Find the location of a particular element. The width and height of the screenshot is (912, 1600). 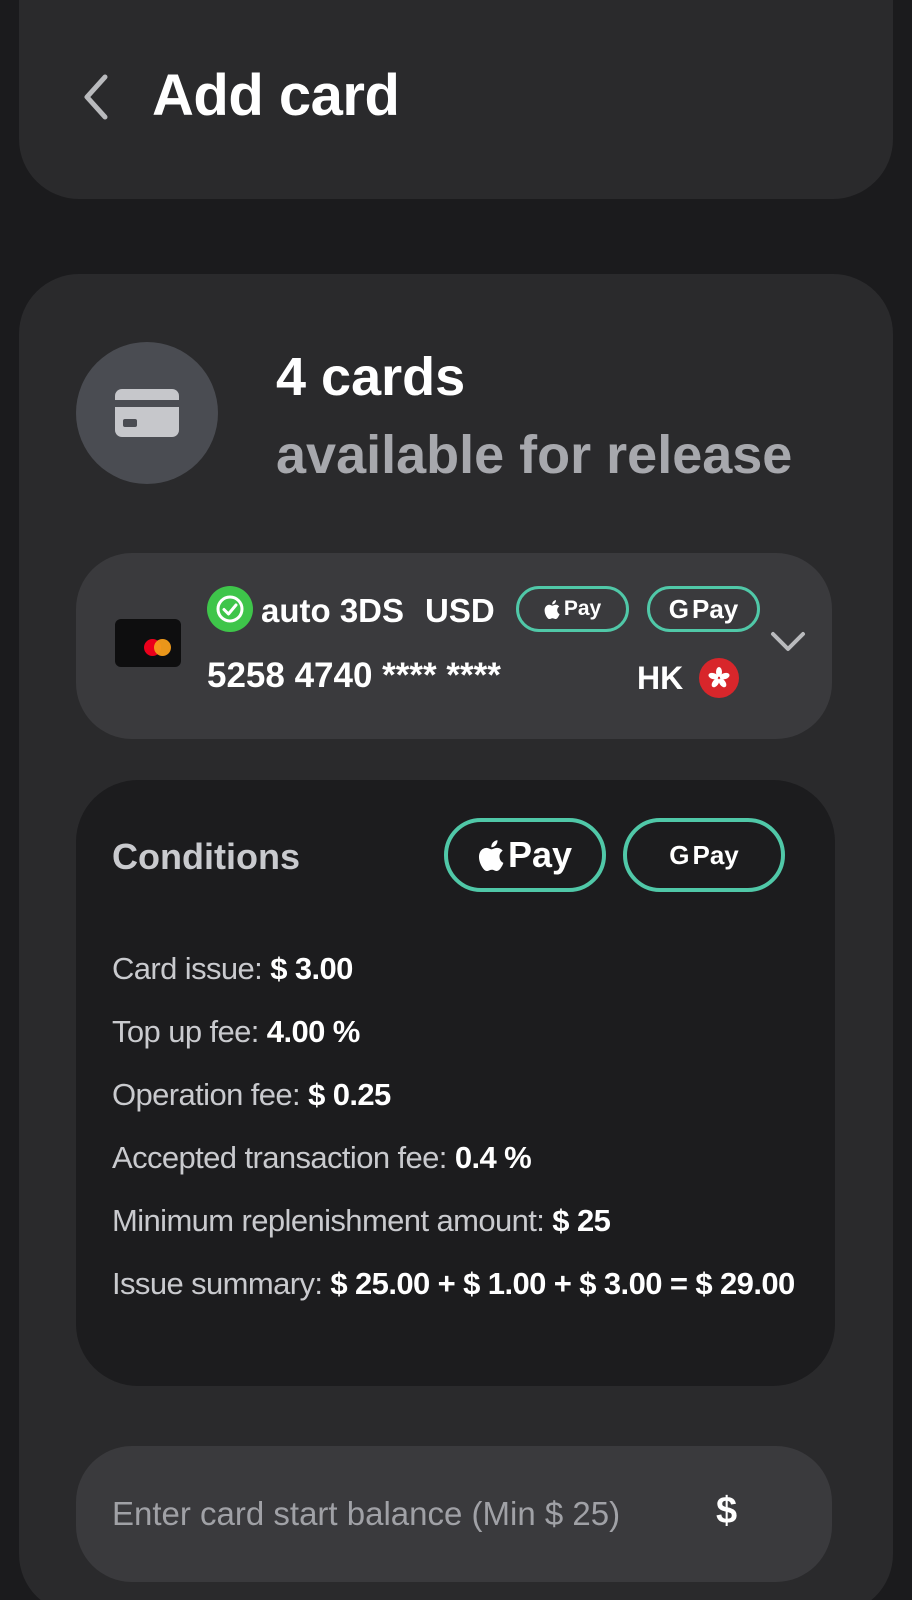

chevron-left-icon is located at coordinates (96, 97).